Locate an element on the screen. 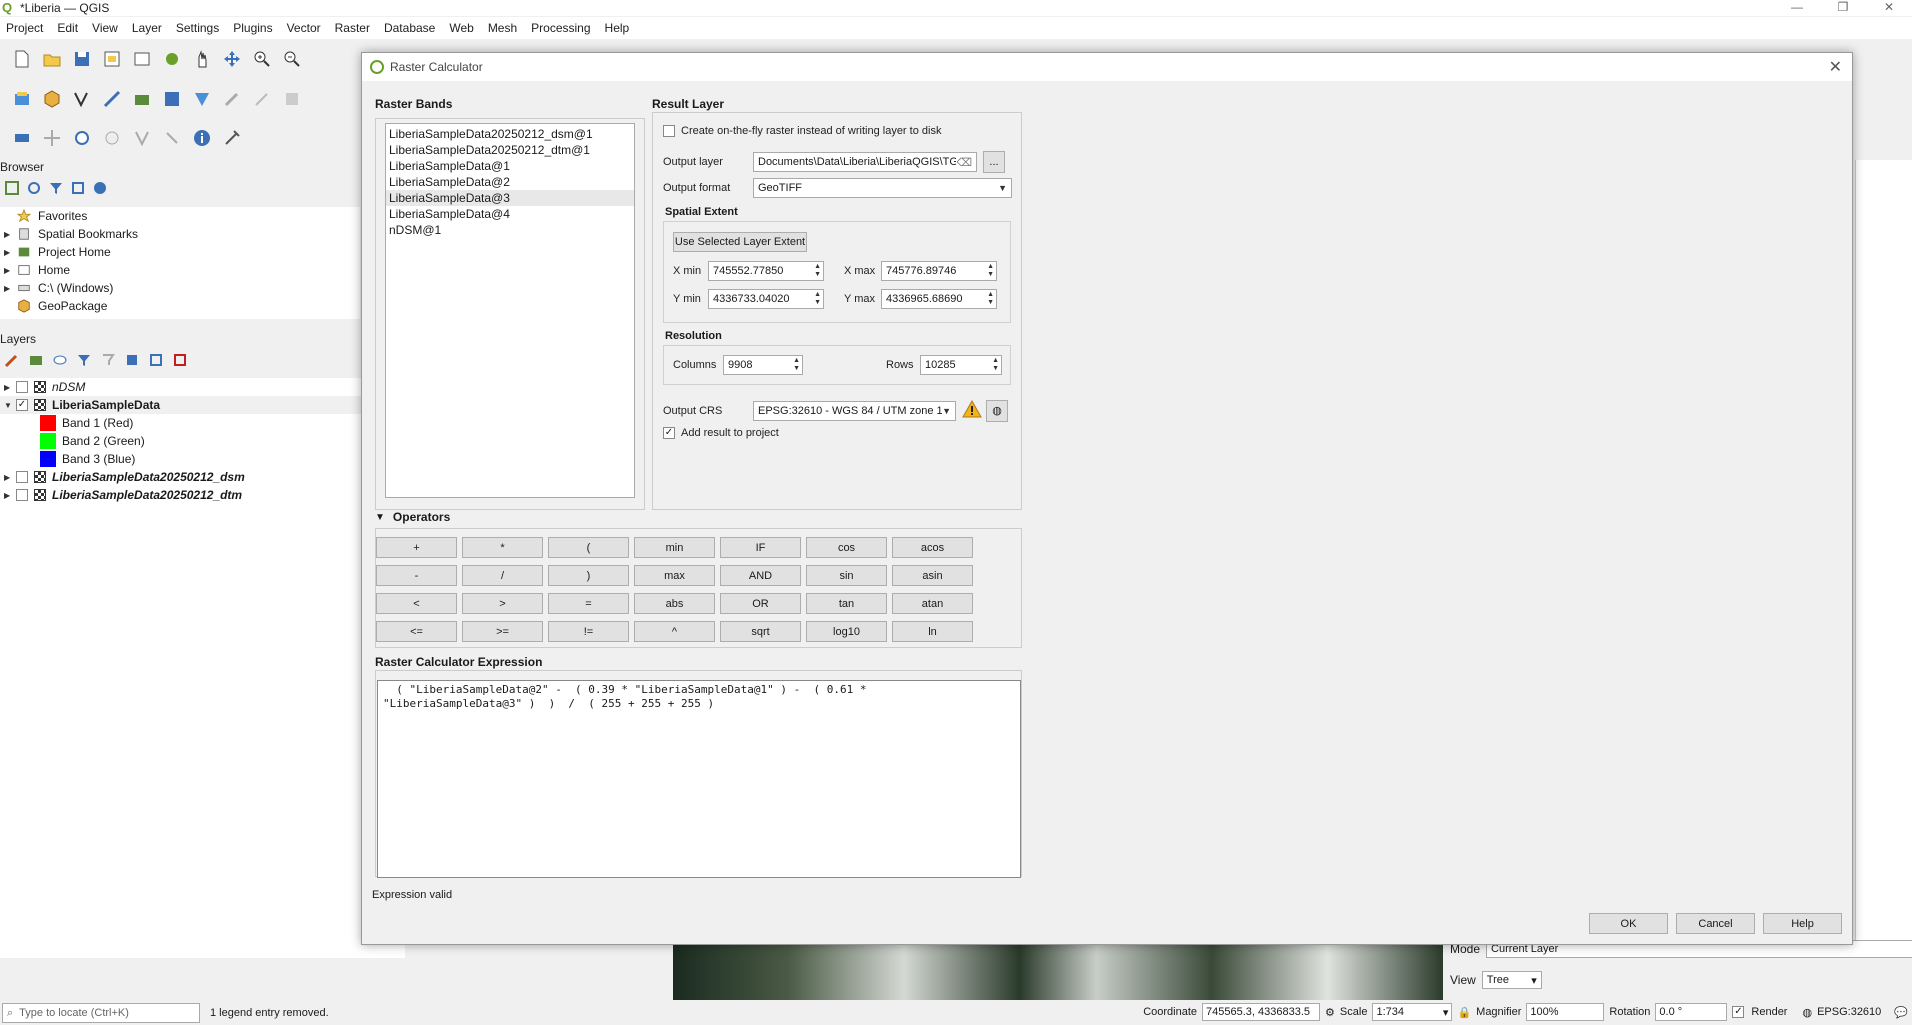  edit-pencil-icon is located at coordinates (262, 99).